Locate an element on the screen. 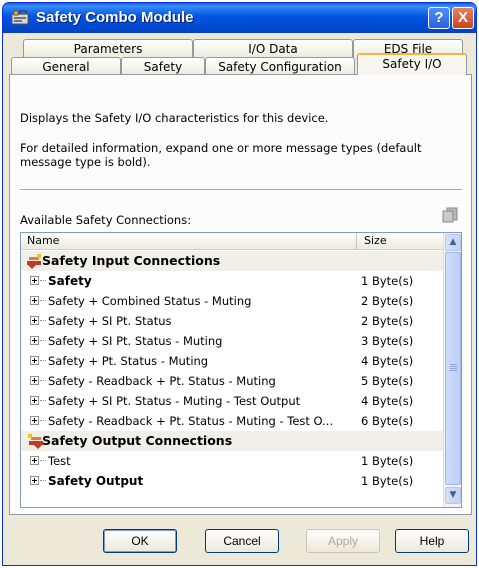  available-connections-label: Available Safety Connections: is located at coordinates (106, 220).